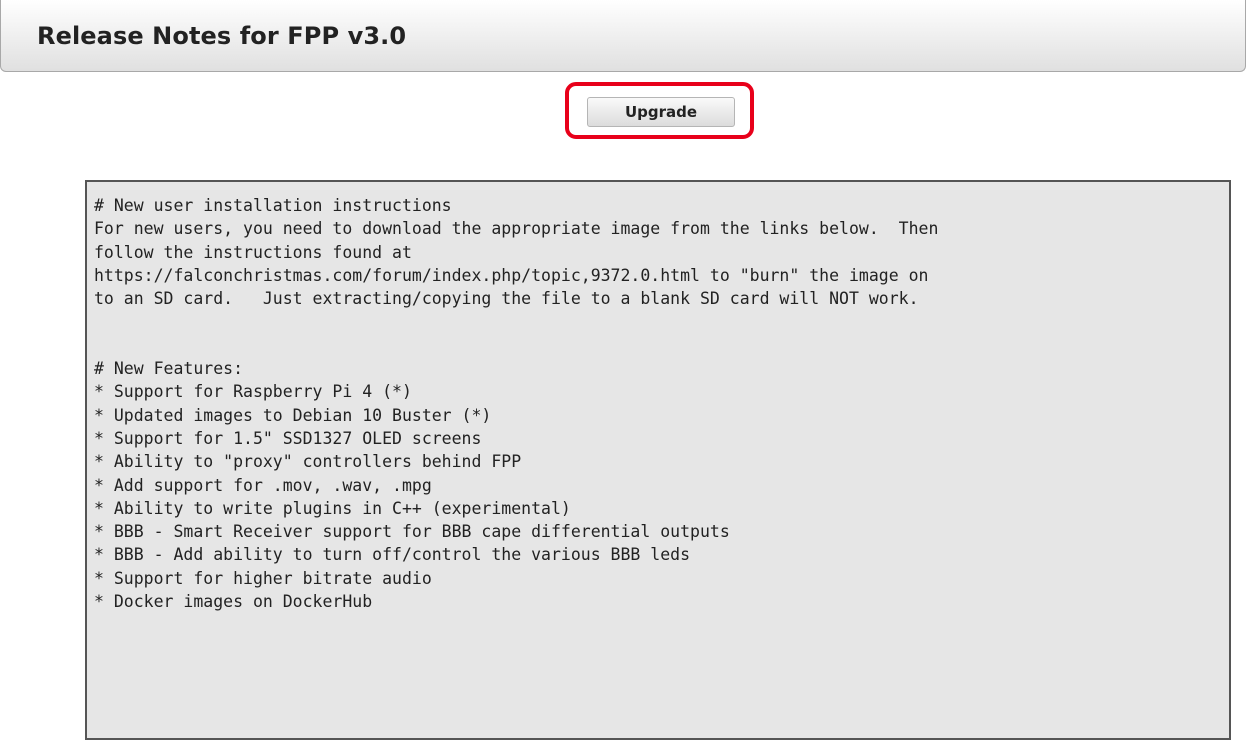 This screenshot has width=1247, height=740. What do you see at coordinates (661, 112) in the screenshot?
I see `upgrade-button: Upgrade` at bounding box center [661, 112].